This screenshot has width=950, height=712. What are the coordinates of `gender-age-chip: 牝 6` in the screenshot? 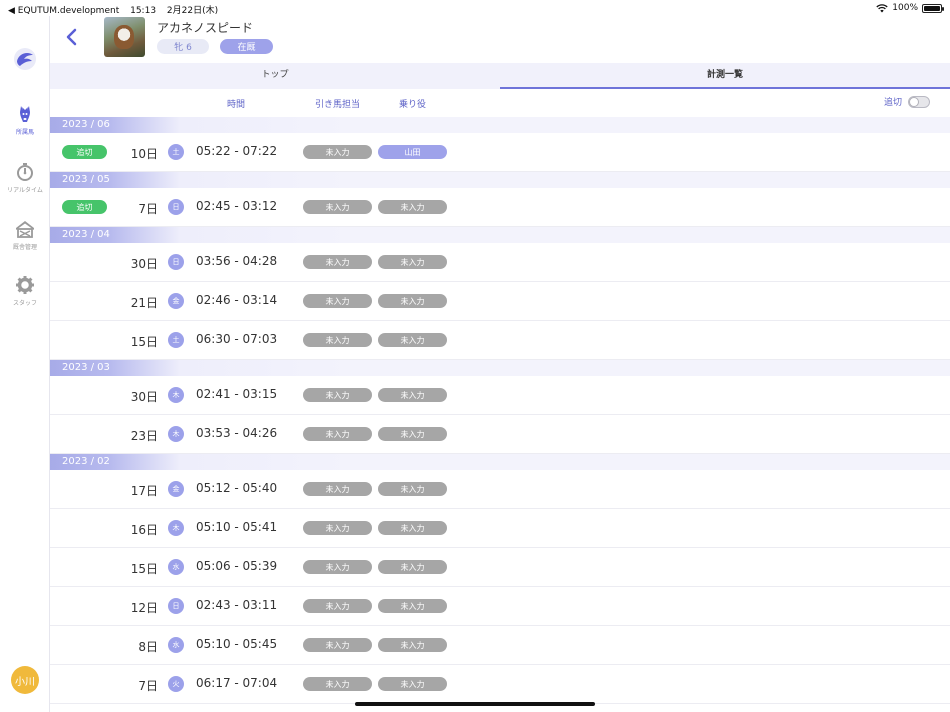 It's located at (183, 46).